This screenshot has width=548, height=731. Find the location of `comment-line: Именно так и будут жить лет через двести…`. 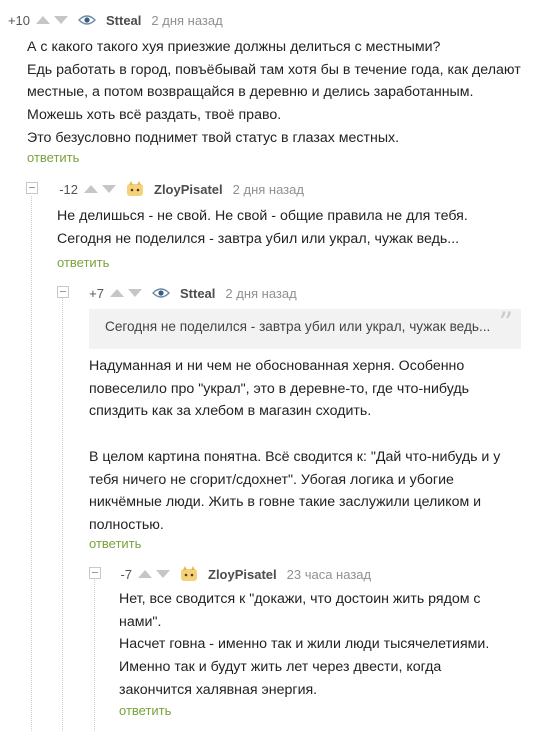

comment-line: Именно так и будут жить лет через двести… is located at coordinates (280, 667).